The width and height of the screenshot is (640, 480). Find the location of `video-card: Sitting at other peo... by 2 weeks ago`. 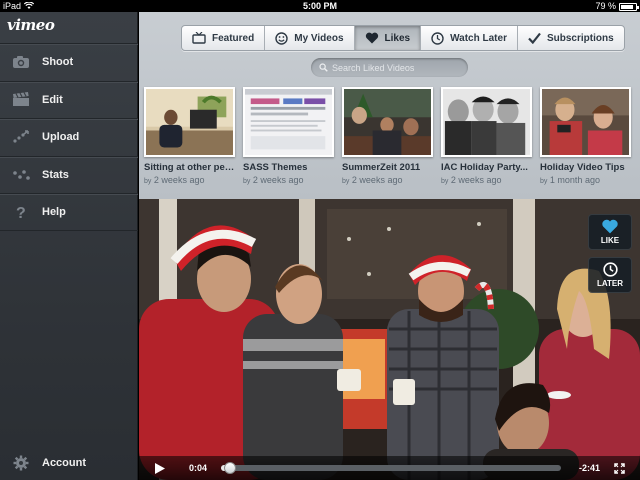

video-card: Sitting at other peo... by 2 weeks ago is located at coordinates (189, 136).